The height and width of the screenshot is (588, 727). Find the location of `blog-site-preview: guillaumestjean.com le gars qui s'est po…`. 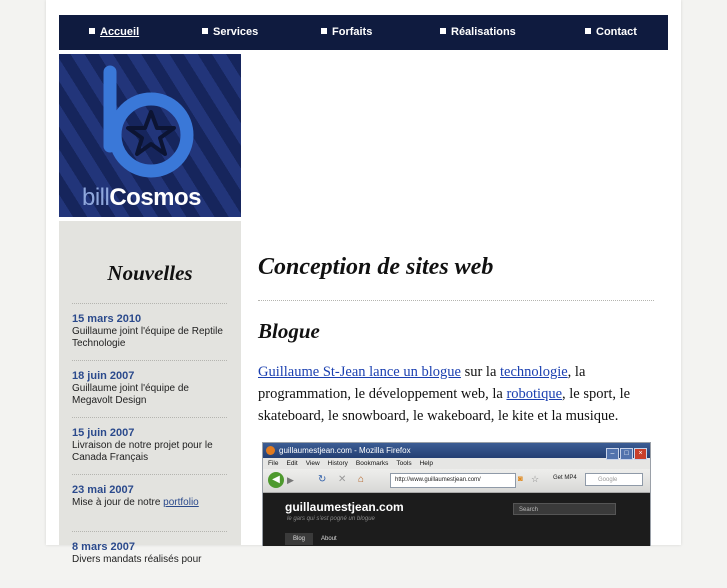

blog-site-preview: guillaumestjean.com le gars qui s'est po… is located at coordinates (456, 519).